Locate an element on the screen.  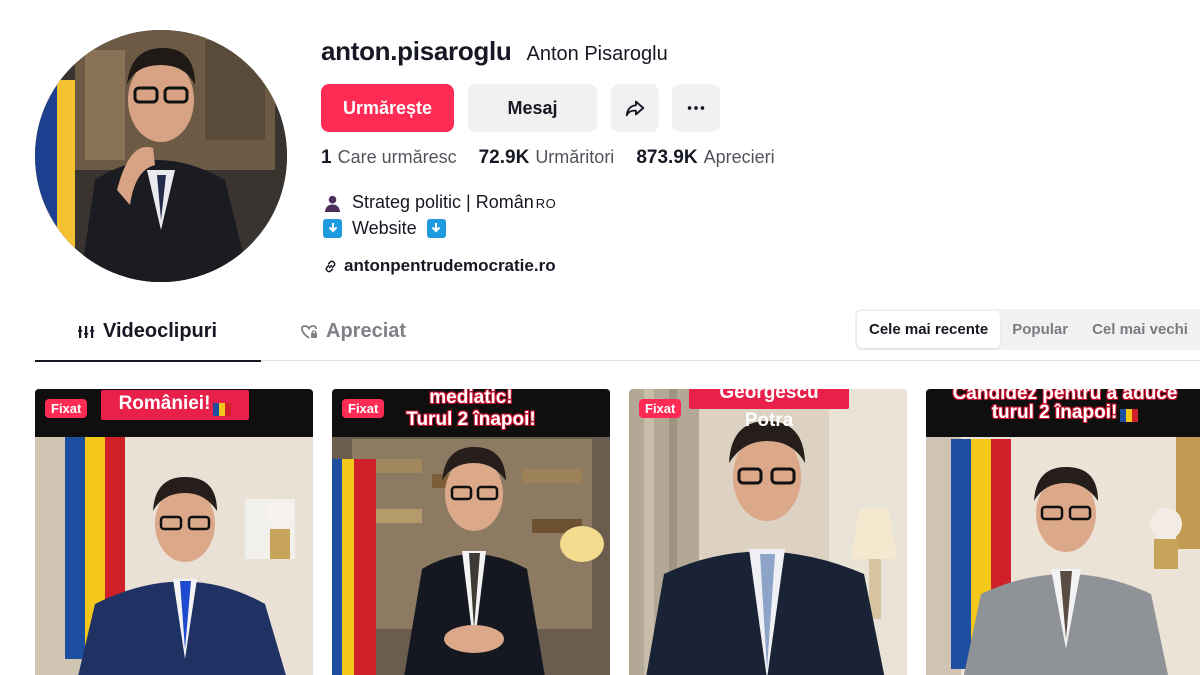
link-url: antonpentrudemocratie.ro is located at coordinates (450, 265).